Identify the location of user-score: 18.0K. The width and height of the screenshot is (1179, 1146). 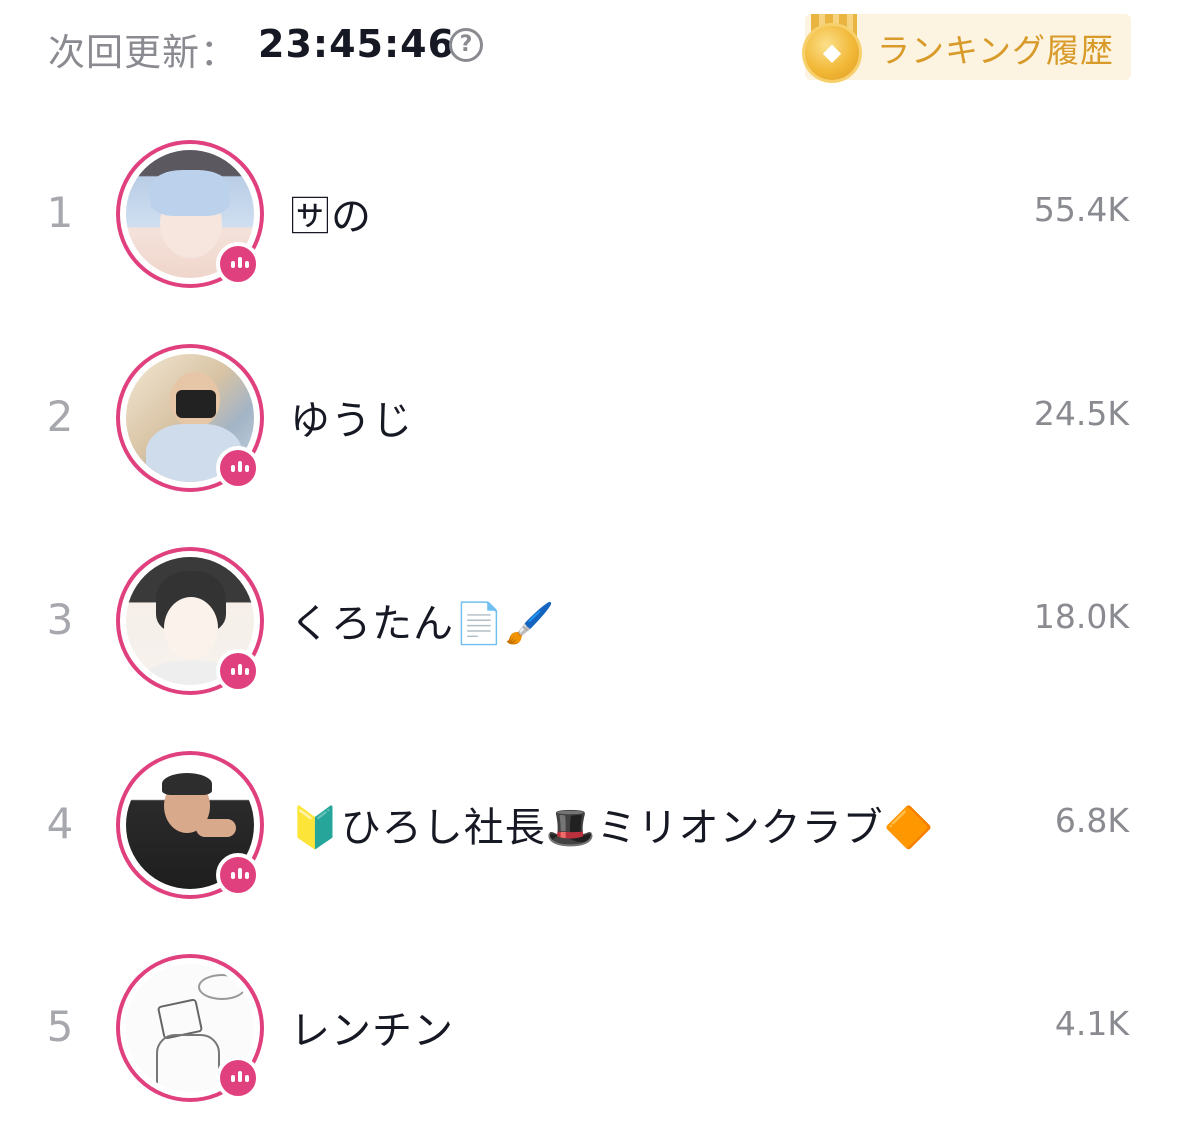
(1081, 616).